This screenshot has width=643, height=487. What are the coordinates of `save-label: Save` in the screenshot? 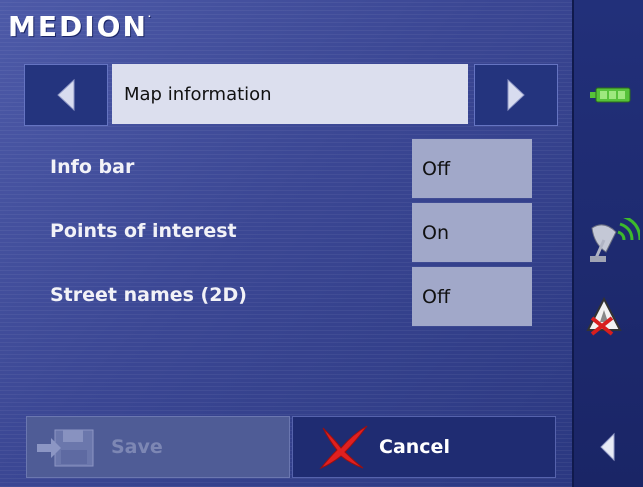 It's located at (137, 447).